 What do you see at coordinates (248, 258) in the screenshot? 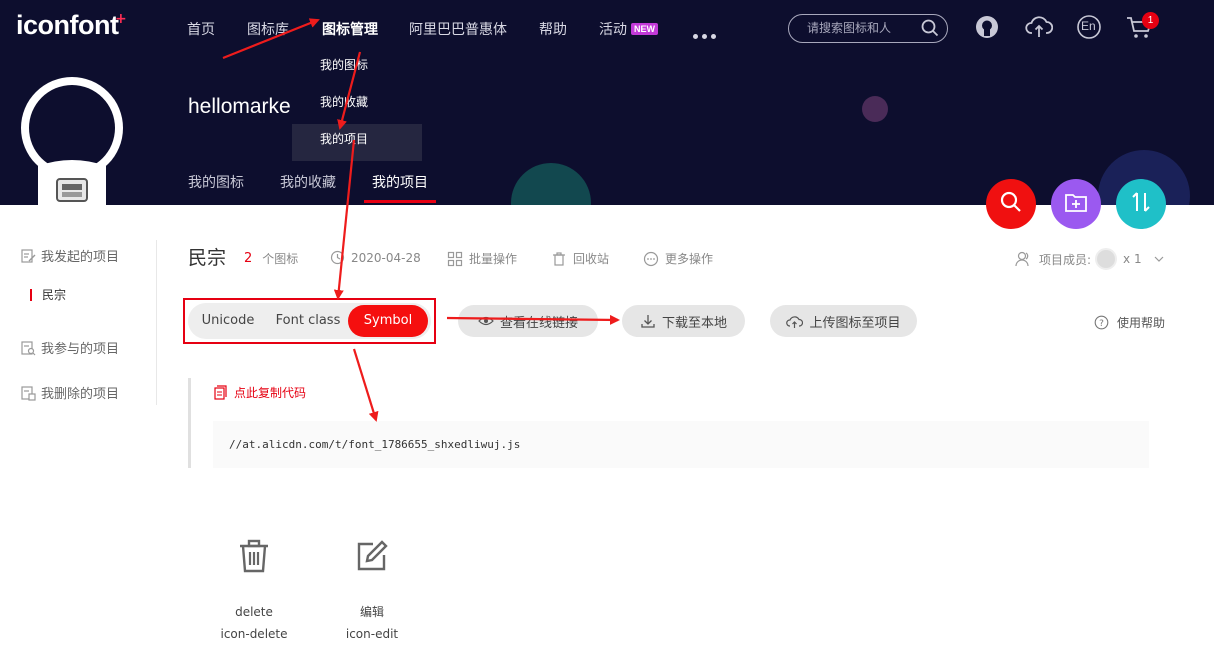
I see `icon-count-value: 2` at bounding box center [248, 258].